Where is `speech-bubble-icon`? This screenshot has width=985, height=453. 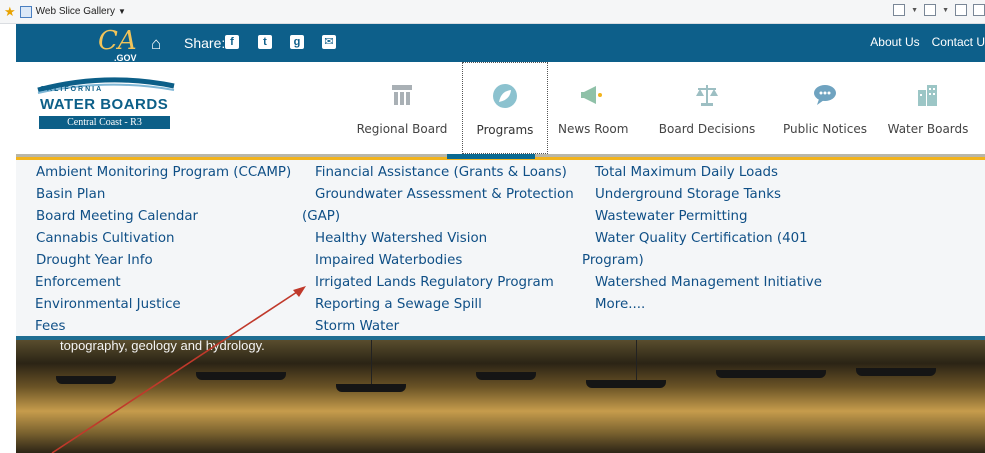 speech-bubble-icon is located at coordinates (825, 95).